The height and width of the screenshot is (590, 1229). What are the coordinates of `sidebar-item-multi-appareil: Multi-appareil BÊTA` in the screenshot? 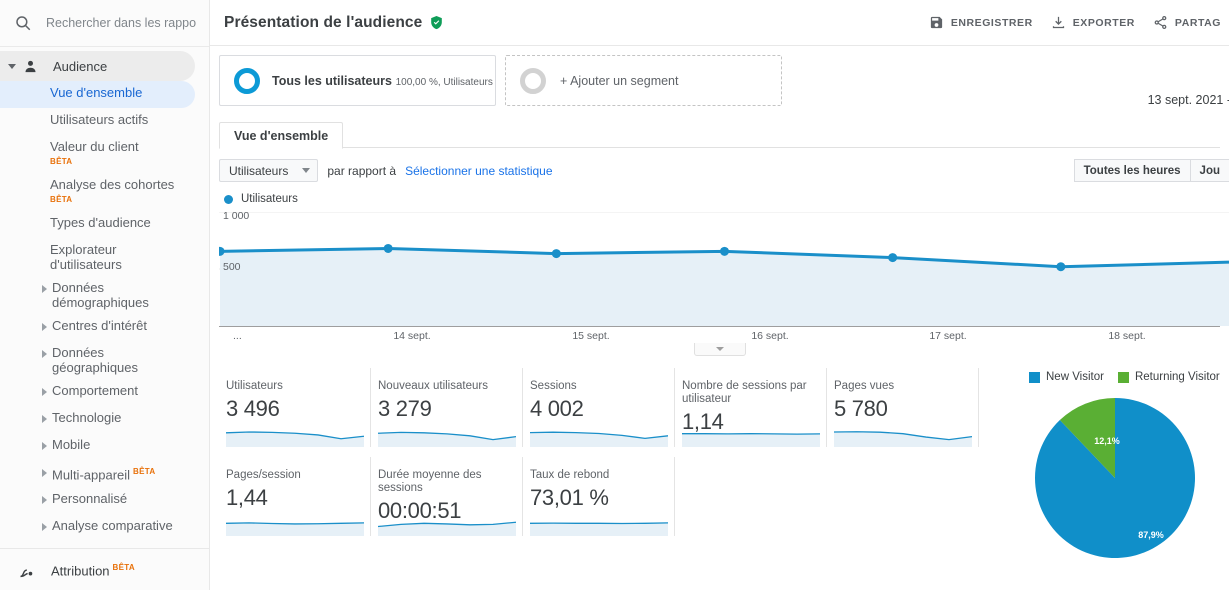 It's located at (97, 473).